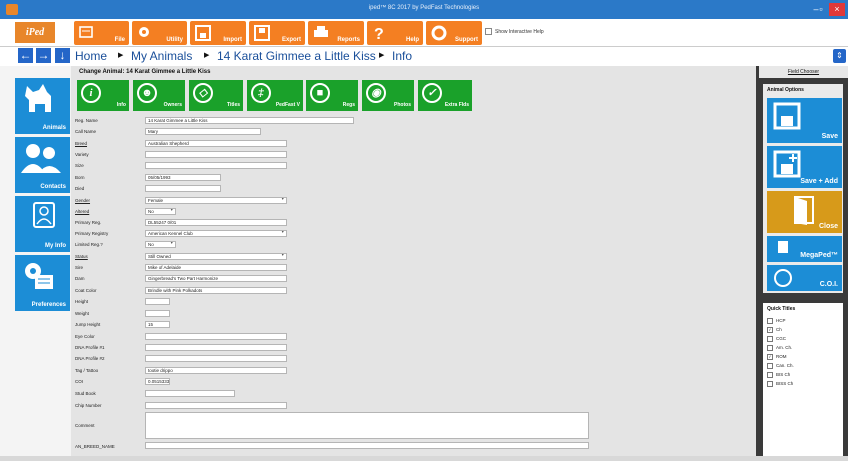 The image size is (848, 461). I want to click on save-add-button: Save + Add, so click(804, 167).